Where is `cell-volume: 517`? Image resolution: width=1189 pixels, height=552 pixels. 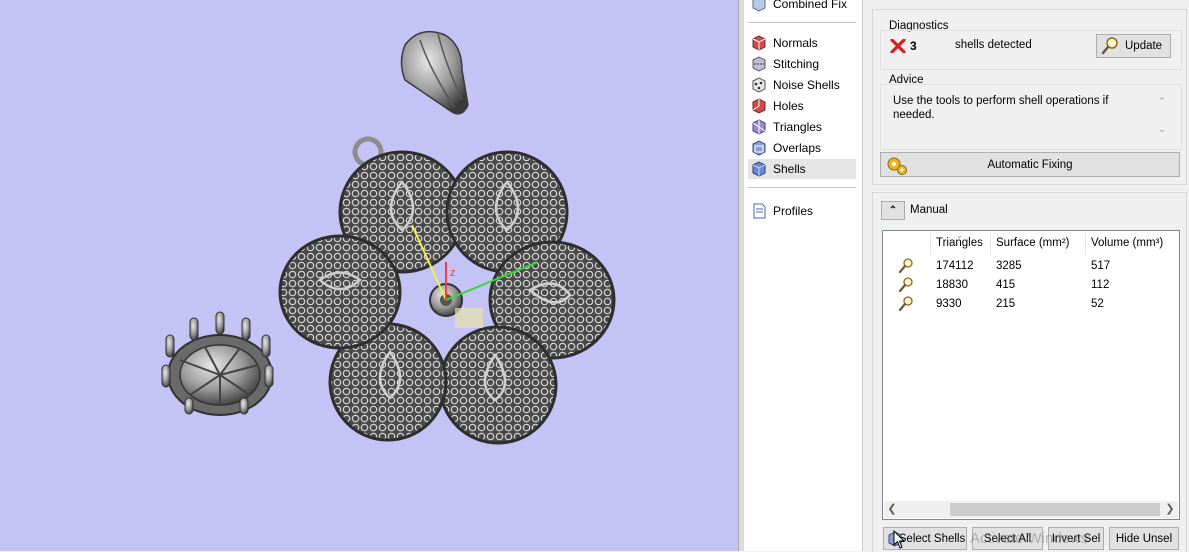 cell-volume: 517 is located at coordinates (1101, 266).